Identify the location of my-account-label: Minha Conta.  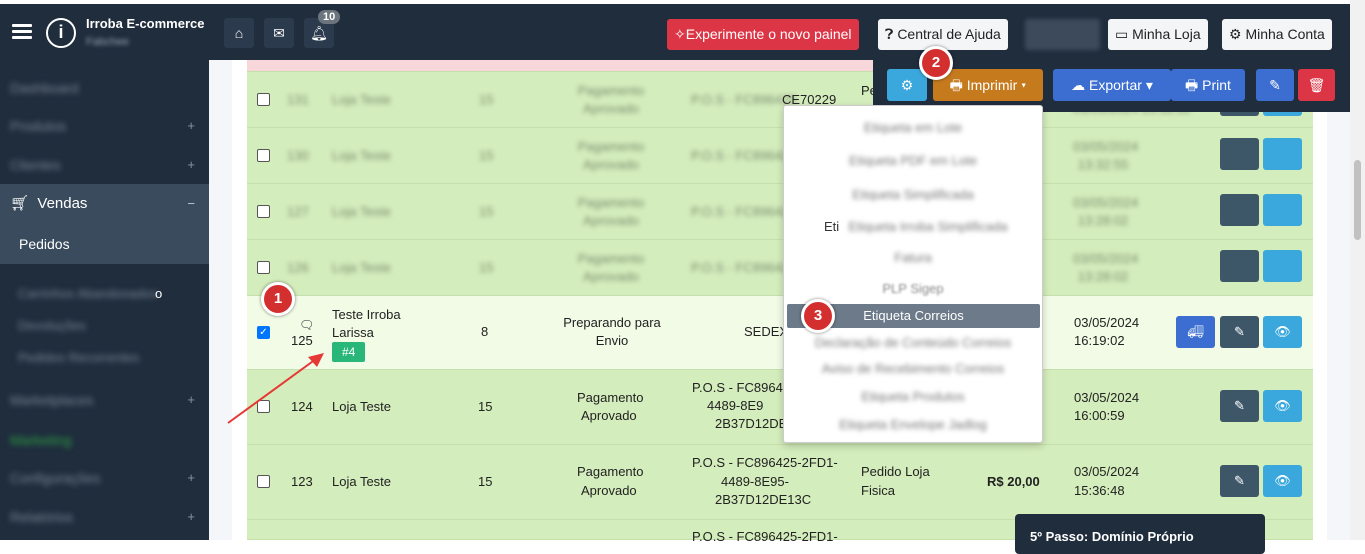
(1285, 34).